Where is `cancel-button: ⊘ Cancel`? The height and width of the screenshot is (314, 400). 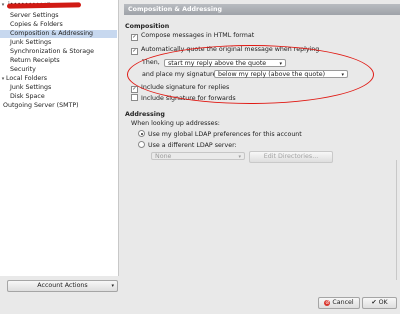 cancel-button: ⊘ Cancel is located at coordinates (339, 303).